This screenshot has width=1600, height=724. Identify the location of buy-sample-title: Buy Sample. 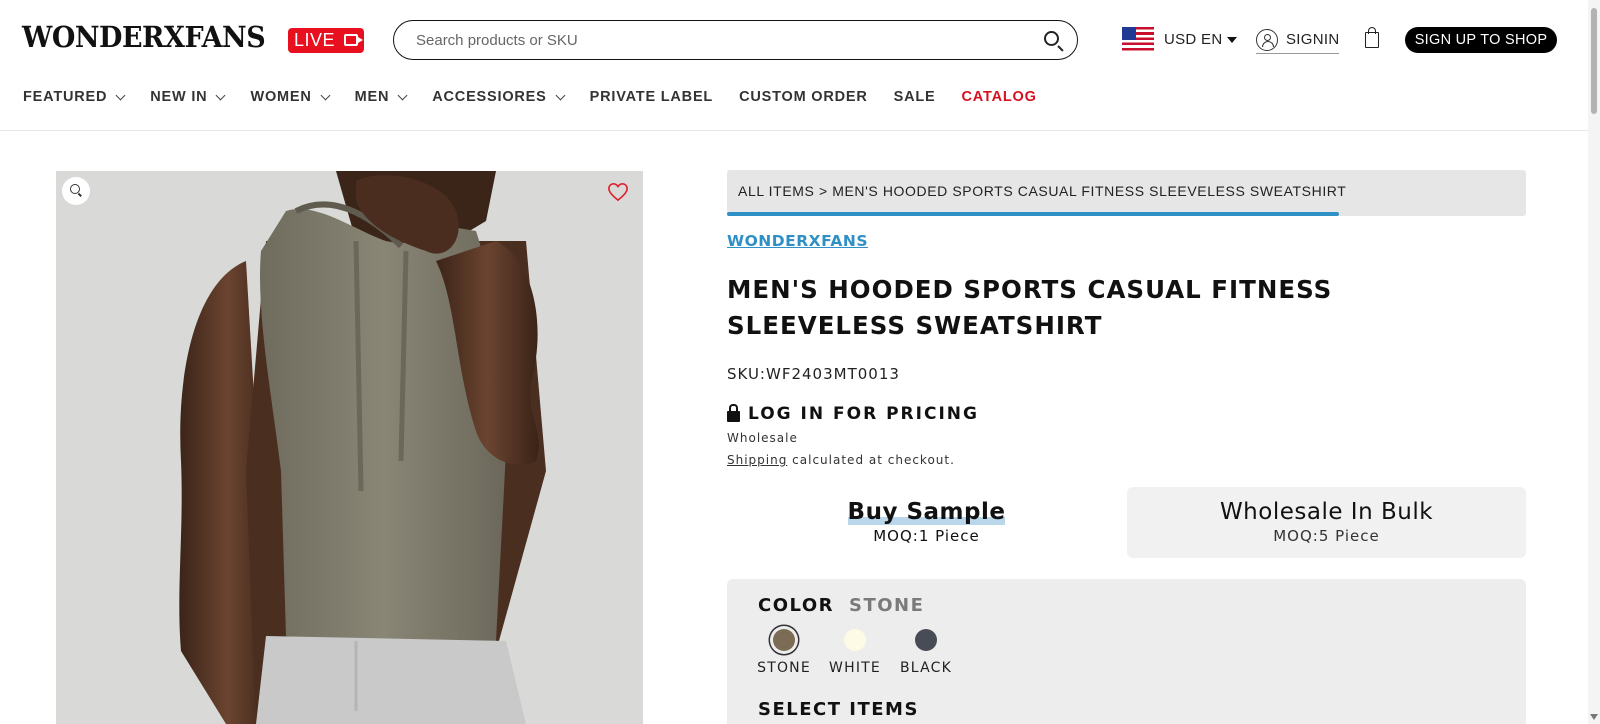
(926, 512).